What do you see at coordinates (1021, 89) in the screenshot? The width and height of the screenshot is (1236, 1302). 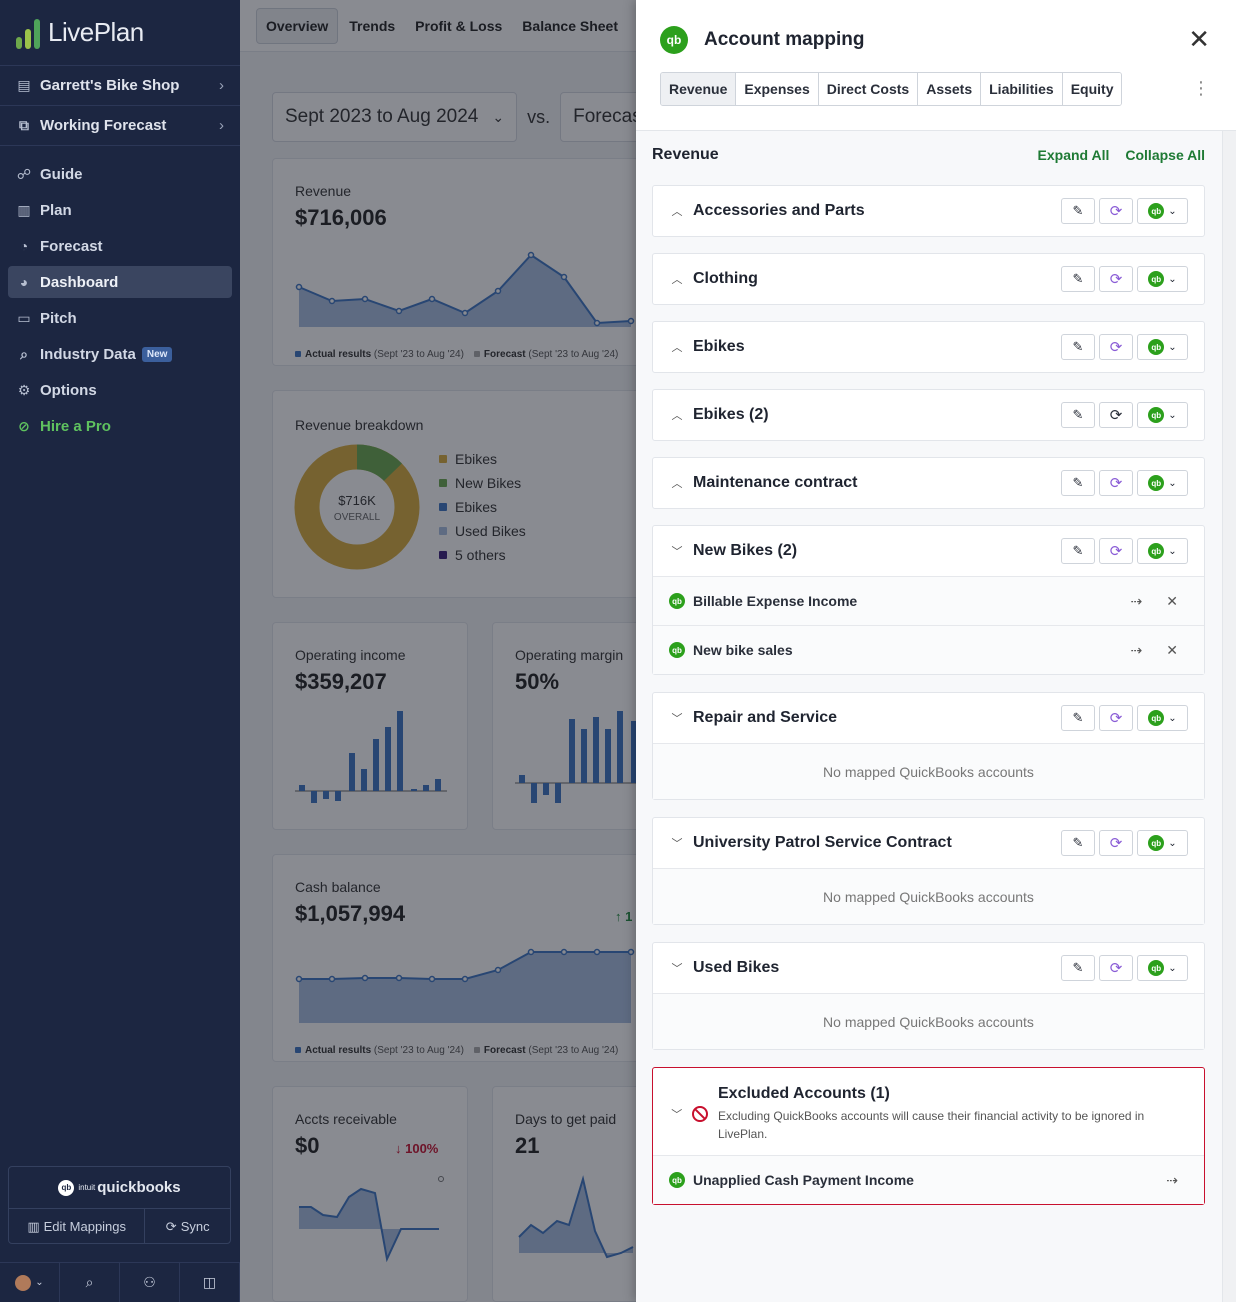 I see `tab-liabilities: Liabilities` at bounding box center [1021, 89].